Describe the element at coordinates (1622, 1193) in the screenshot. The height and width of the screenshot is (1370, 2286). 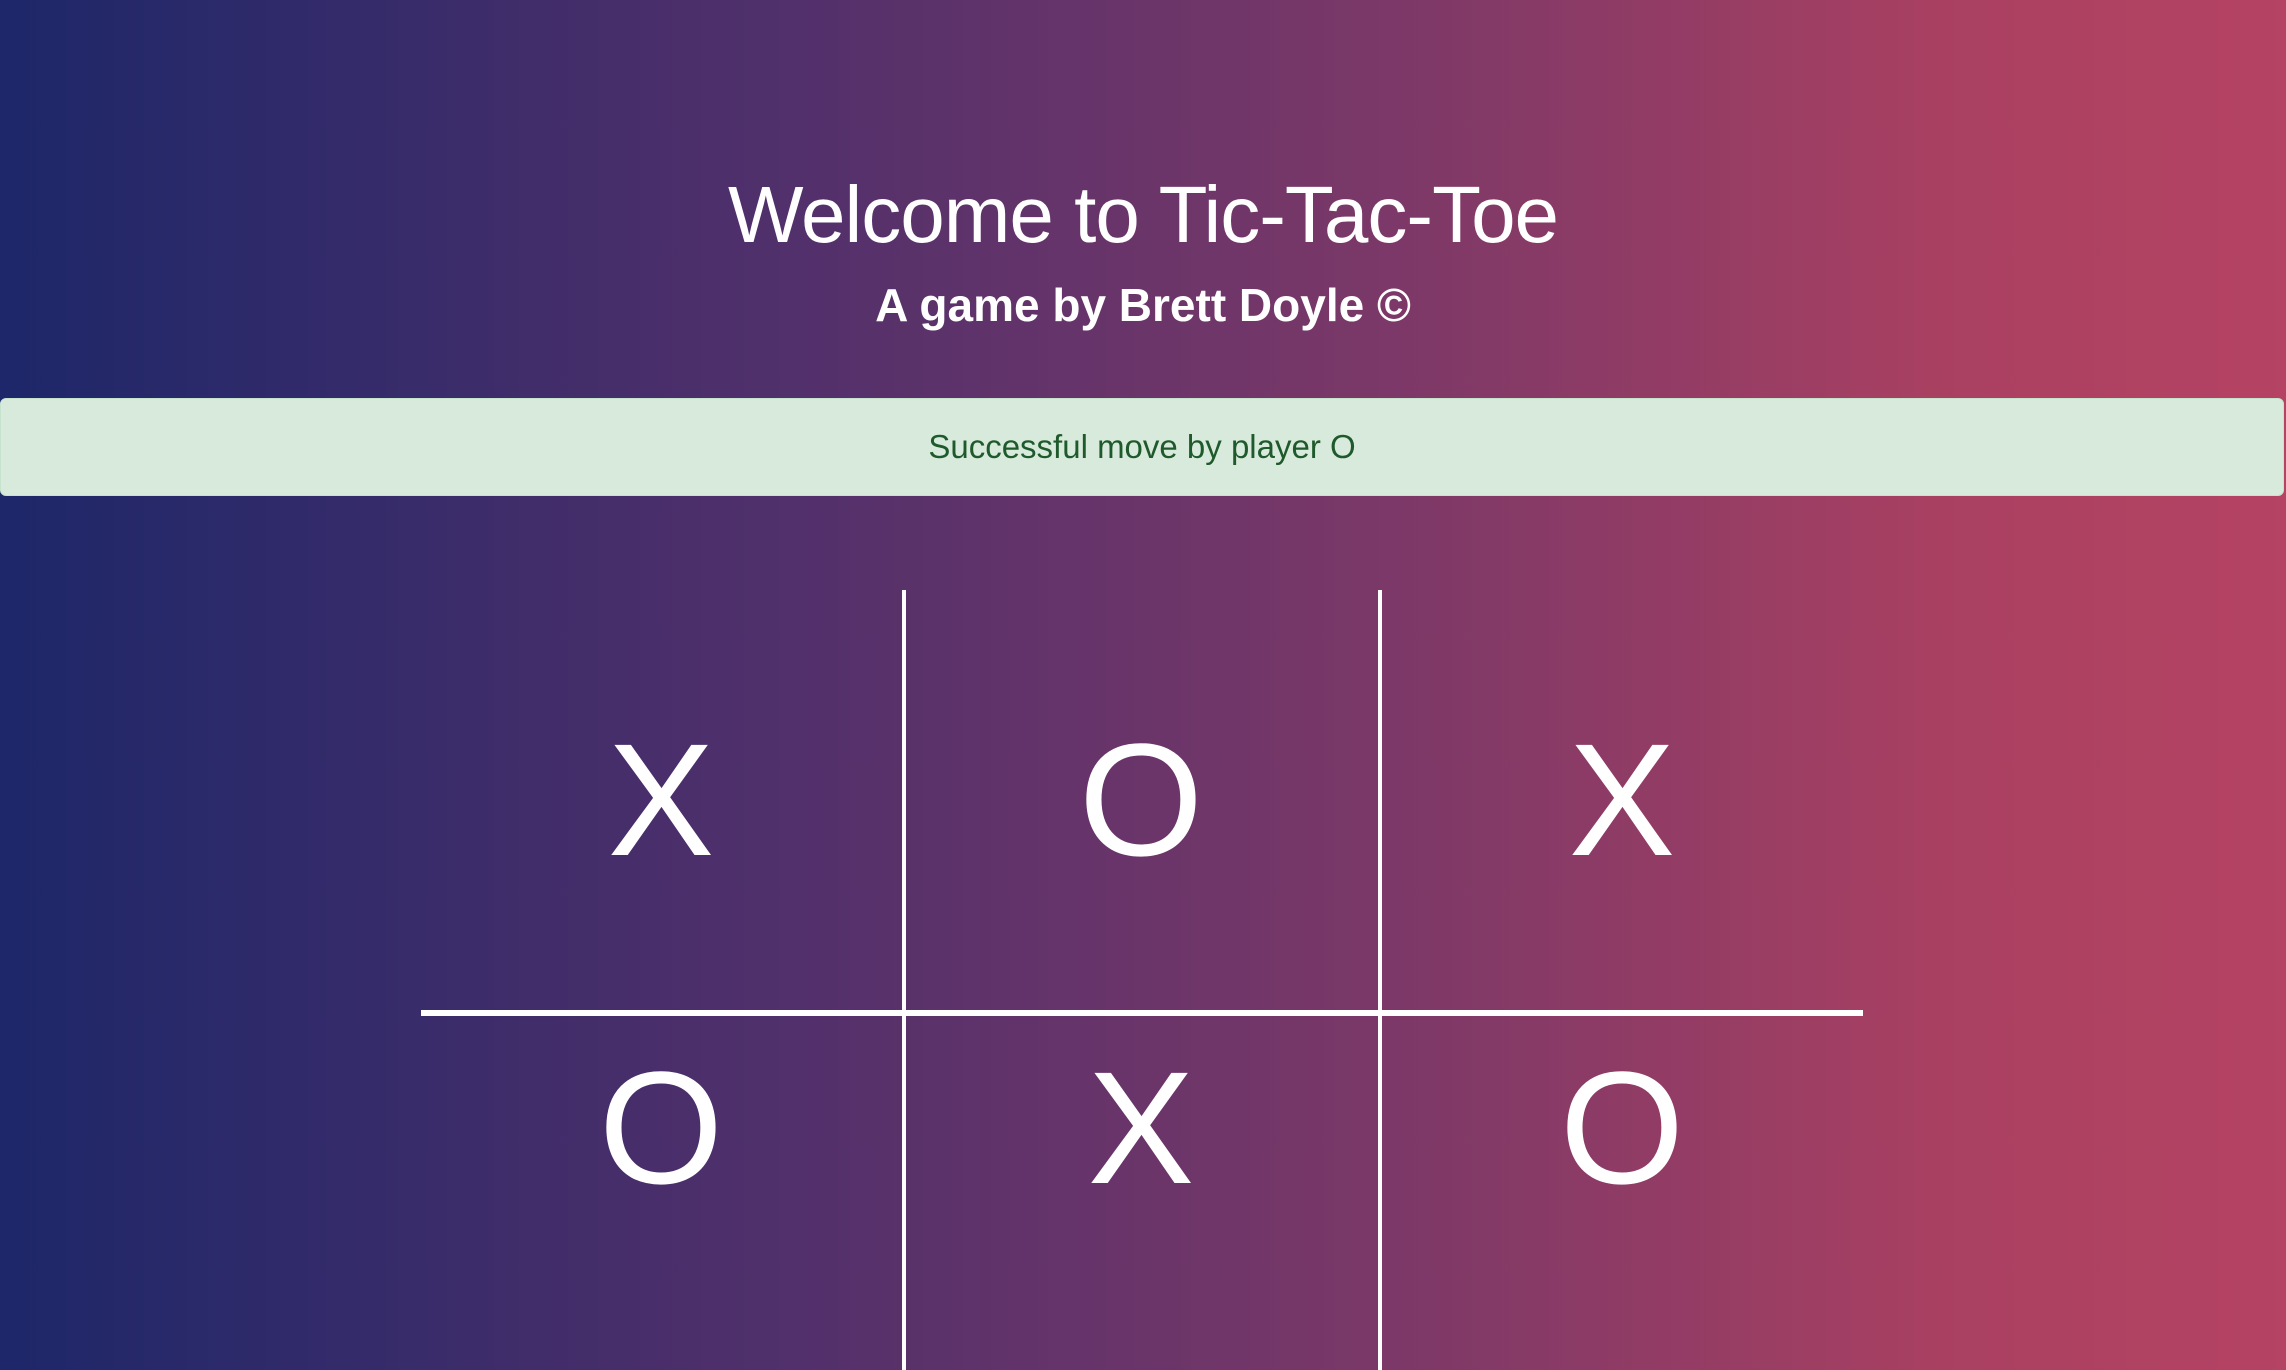
I see `board-cell-6: O` at that location.